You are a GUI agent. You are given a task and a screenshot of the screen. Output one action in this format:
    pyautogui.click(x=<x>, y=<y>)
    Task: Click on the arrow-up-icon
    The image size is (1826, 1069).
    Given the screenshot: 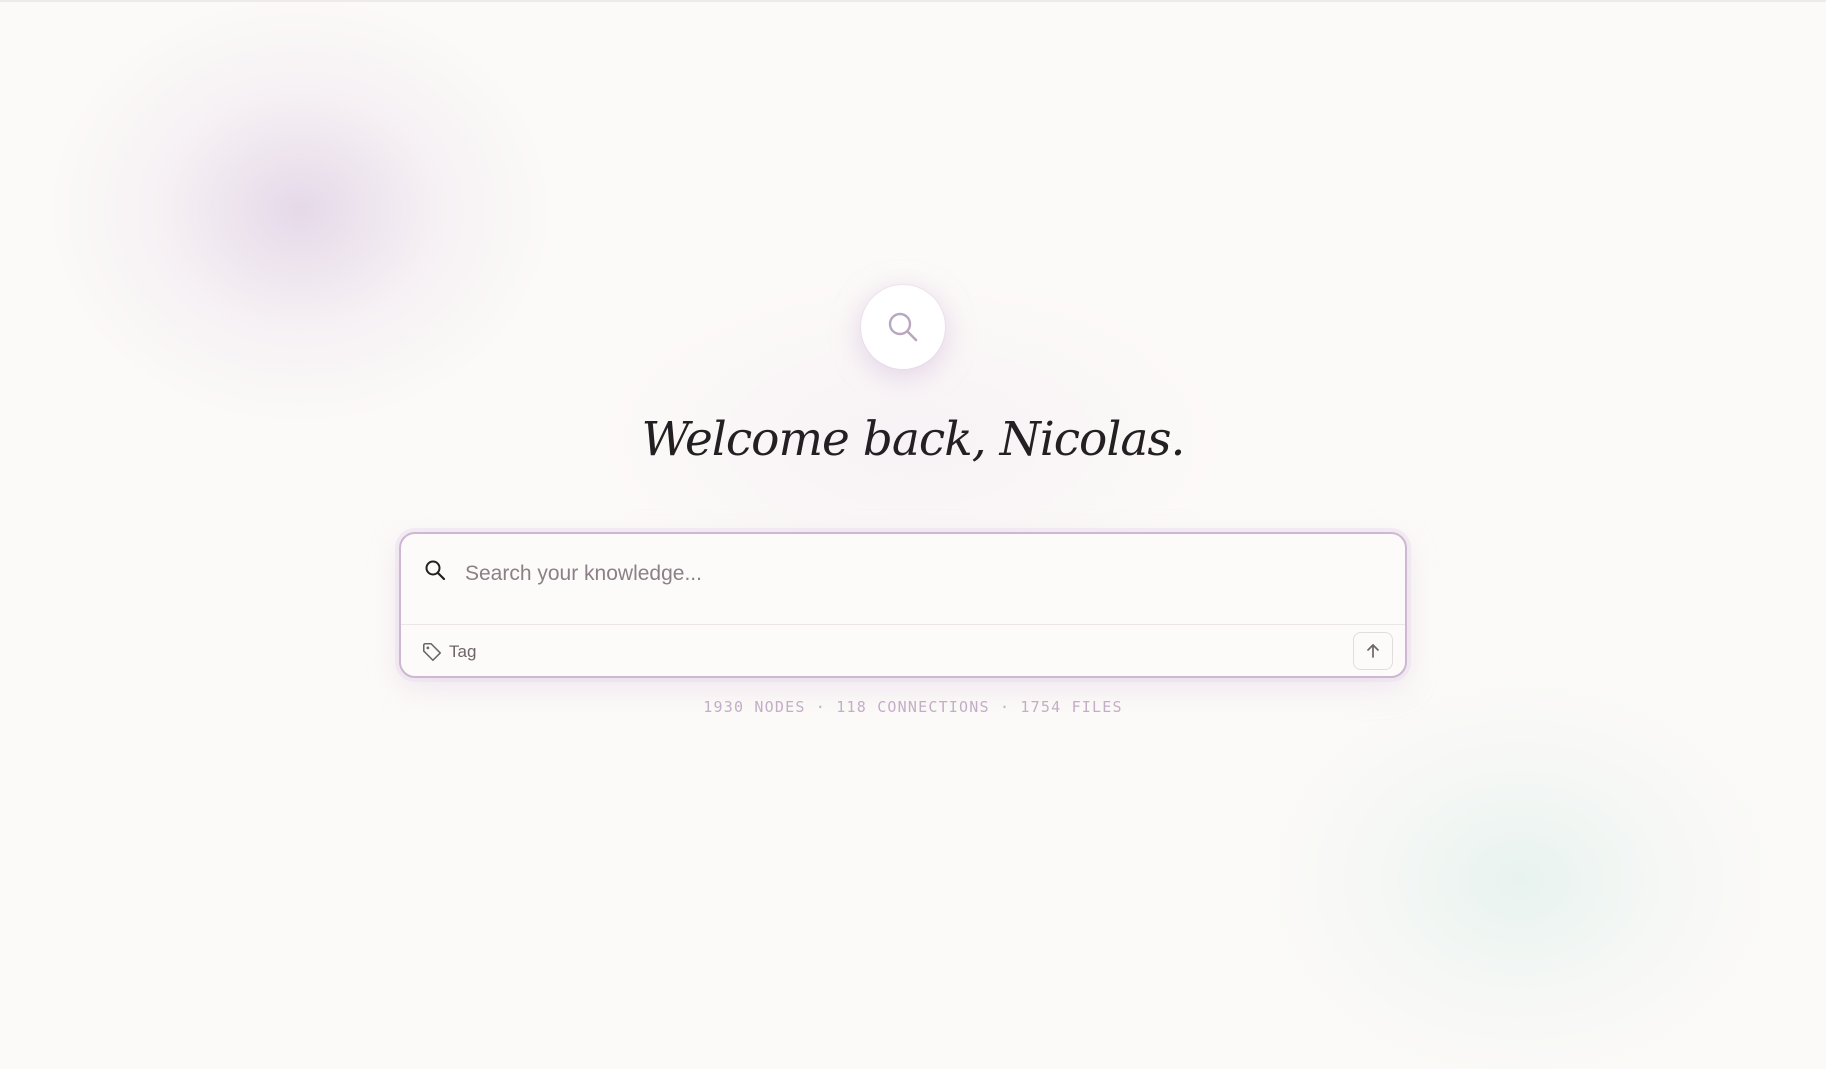 What is the action you would take?
    pyautogui.click(x=1373, y=651)
    